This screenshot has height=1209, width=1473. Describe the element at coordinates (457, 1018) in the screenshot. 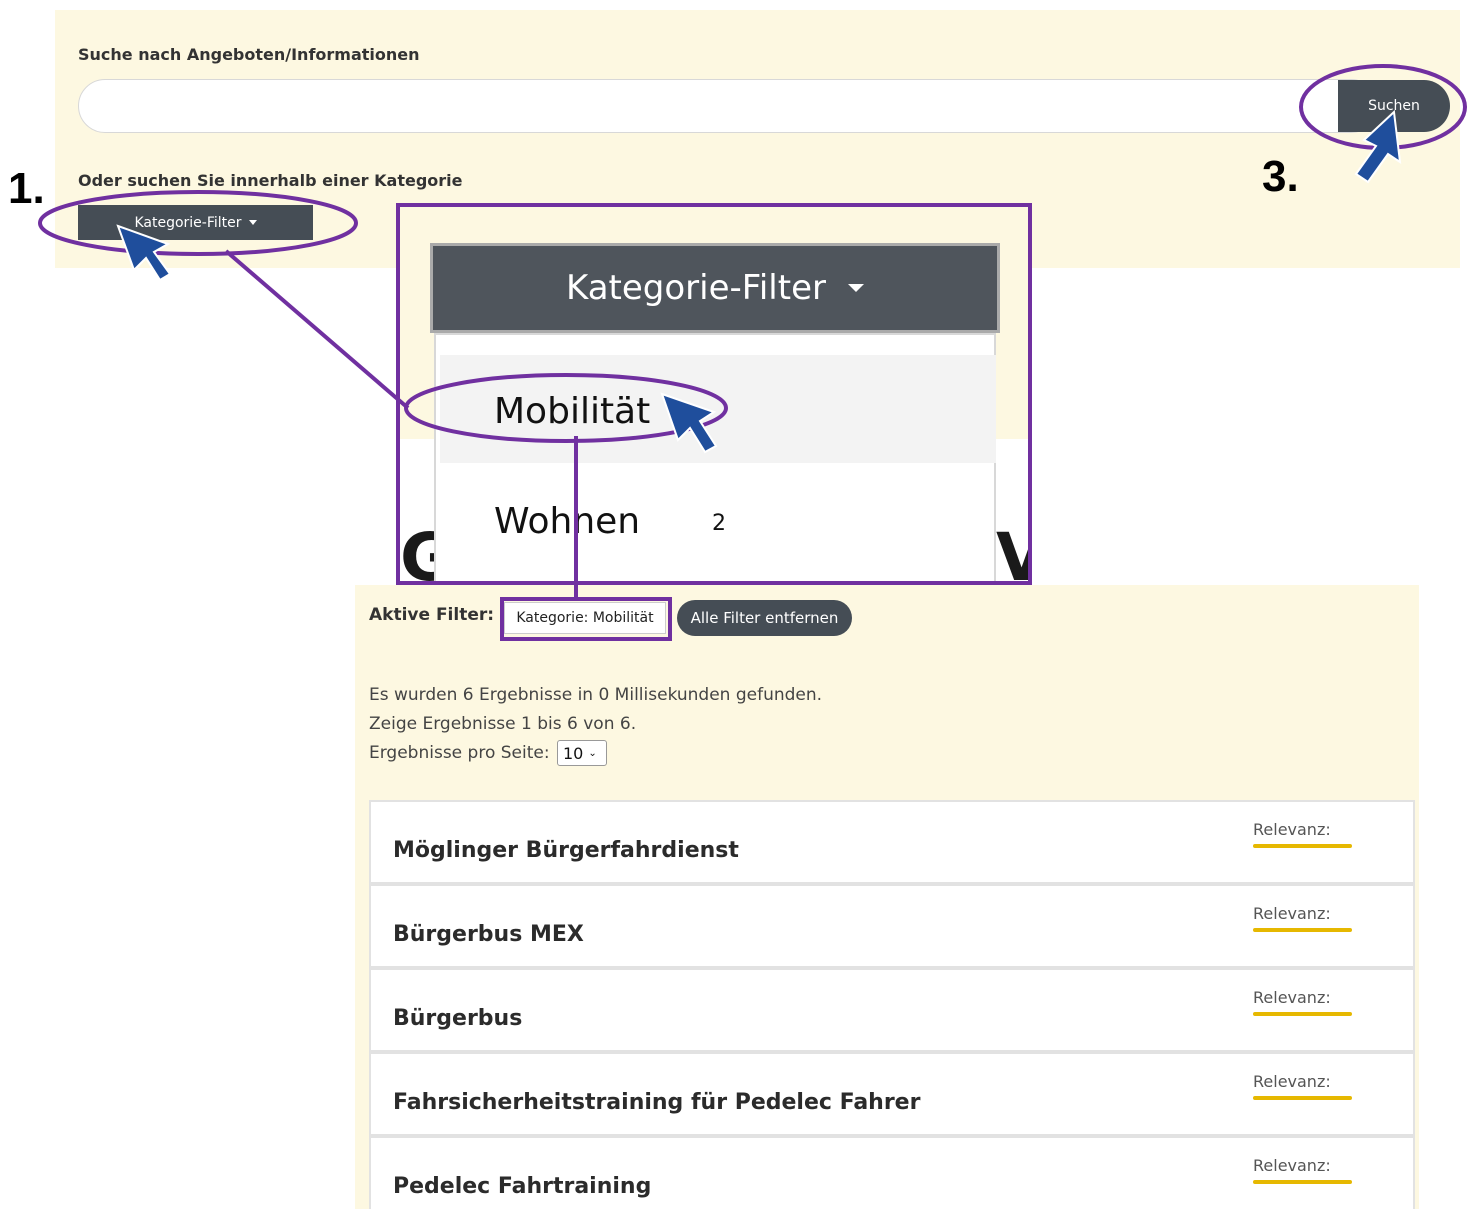

I see `result-title: Bürgerbus` at that location.